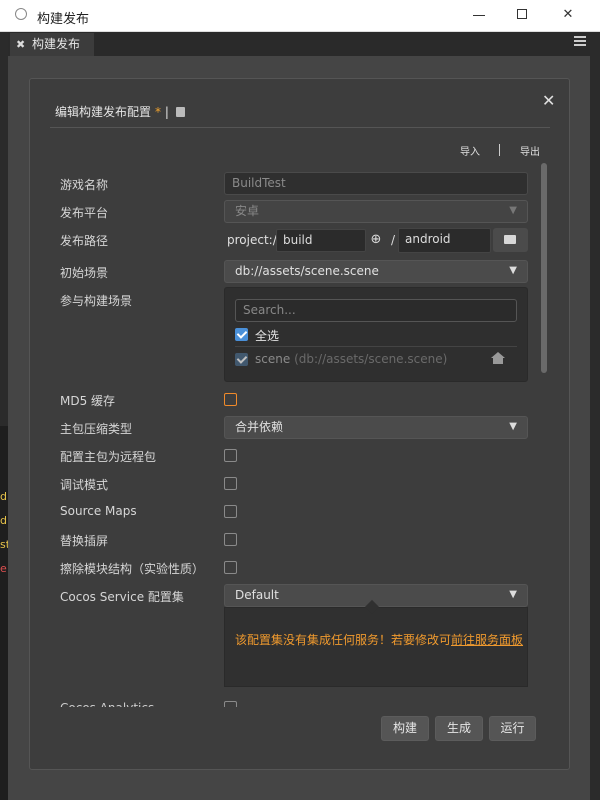  What do you see at coordinates (21, 44) in the screenshot?
I see `tools-icon: ✖` at bounding box center [21, 44].